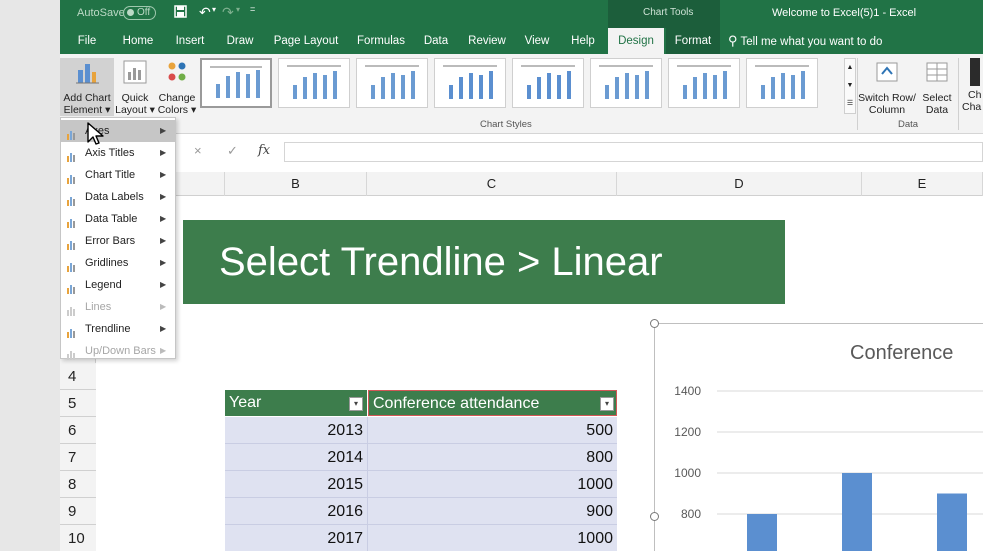 This screenshot has height=551, width=983. What do you see at coordinates (887, 87) in the screenshot?
I see `switch-row-column-button: Switch Row/ Column` at bounding box center [887, 87].